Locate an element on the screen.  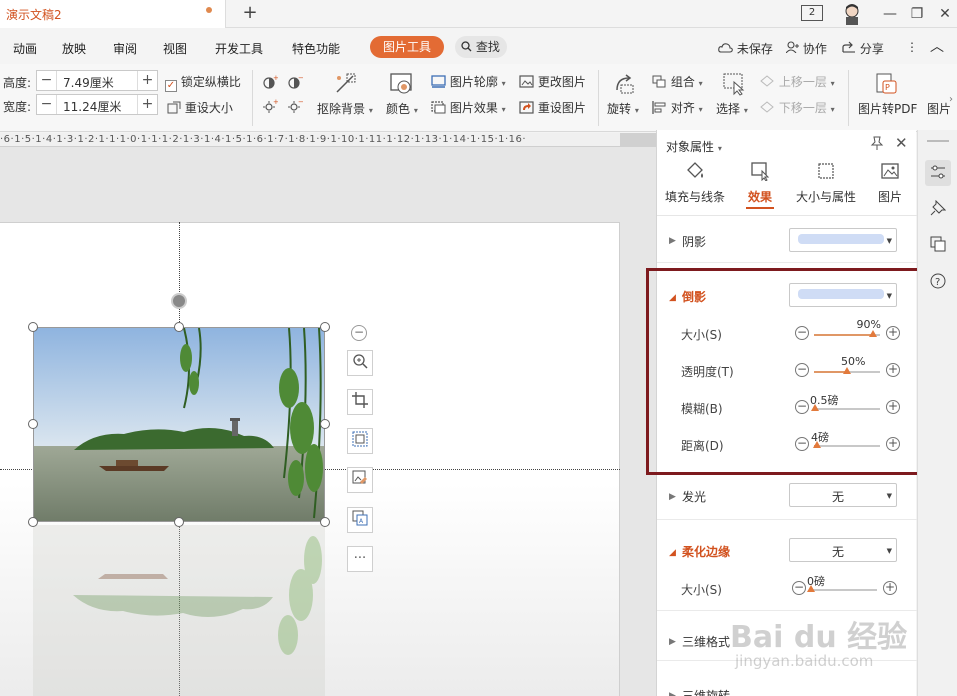
rotate-button: 旋转 ▾ is located at coordinates (623, 108).